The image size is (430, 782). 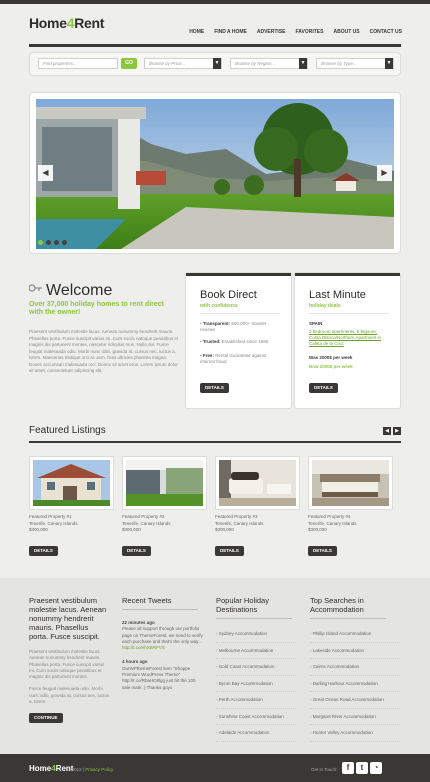 I want to click on popular-link: Sydney Accommodation, so click(x=256, y=634).